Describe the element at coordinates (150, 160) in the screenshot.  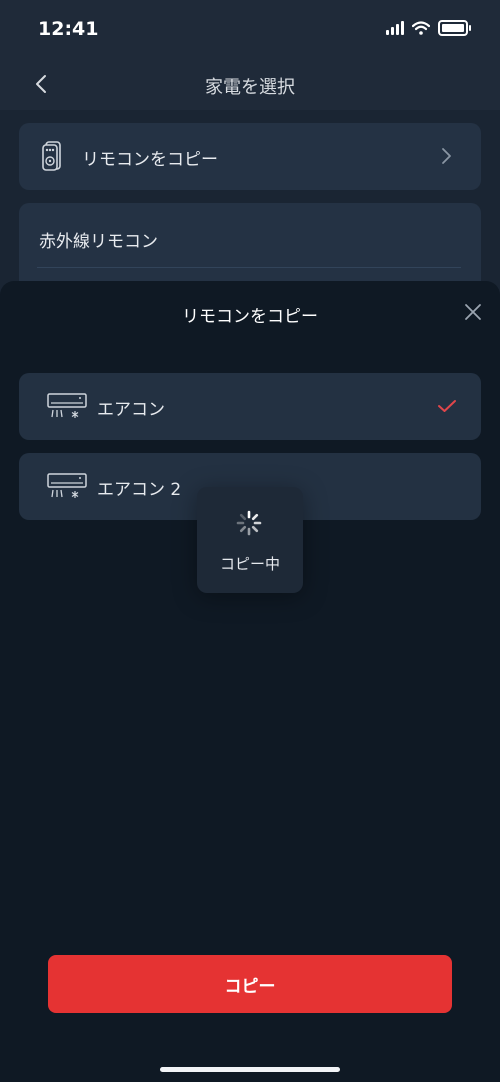
I see `copy-remote-label: リモコンをコピー` at that location.